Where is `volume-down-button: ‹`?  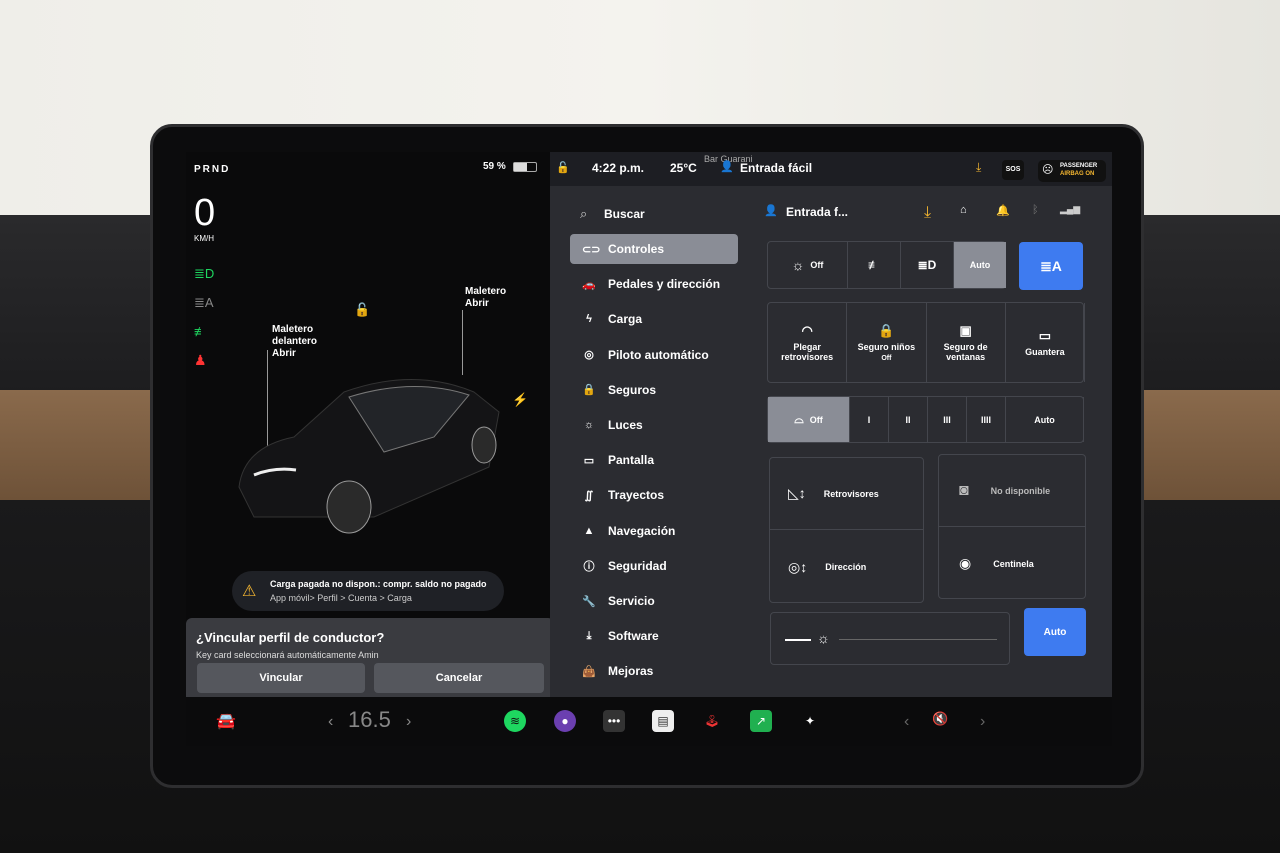
volume-down-button: ‹ is located at coordinates (906, 722).